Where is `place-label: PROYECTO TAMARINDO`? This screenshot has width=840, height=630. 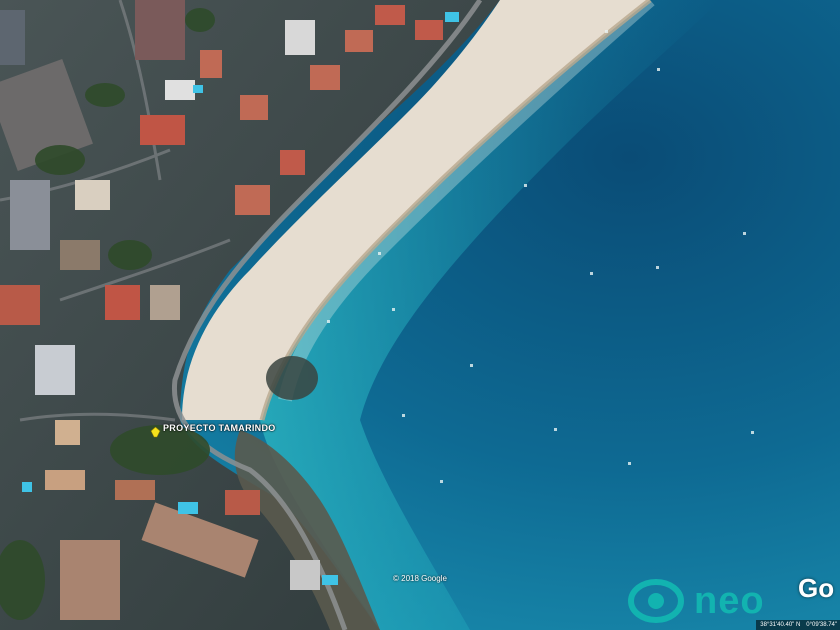 place-label: PROYECTO TAMARINDO is located at coordinates (219, 428).